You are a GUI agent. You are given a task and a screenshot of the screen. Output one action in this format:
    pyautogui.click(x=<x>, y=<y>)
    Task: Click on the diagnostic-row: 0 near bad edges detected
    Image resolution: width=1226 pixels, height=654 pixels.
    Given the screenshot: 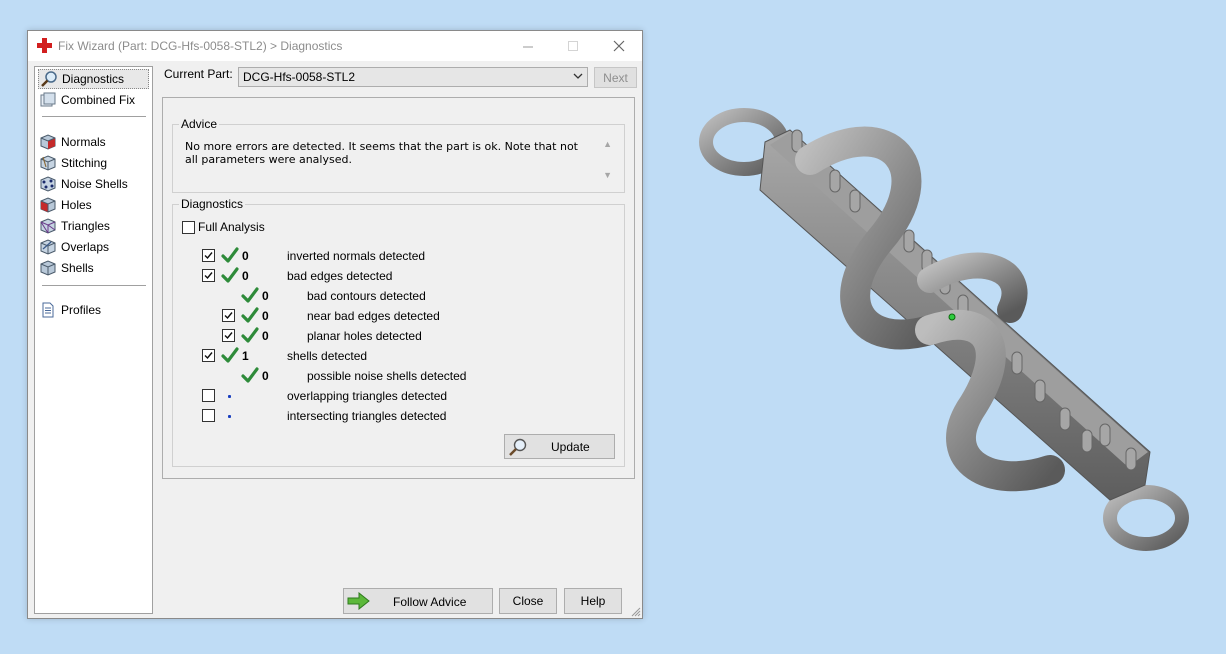 What is the action you would take?
    pyautogui.click(x=393, y=316)
    